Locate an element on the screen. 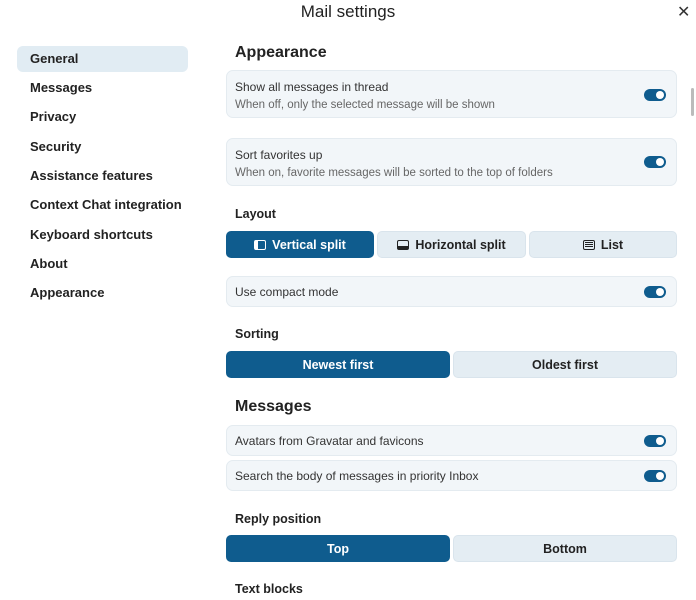 The image size is (696, 600). messages-heading: Messages is located at coordinates (273, 406).